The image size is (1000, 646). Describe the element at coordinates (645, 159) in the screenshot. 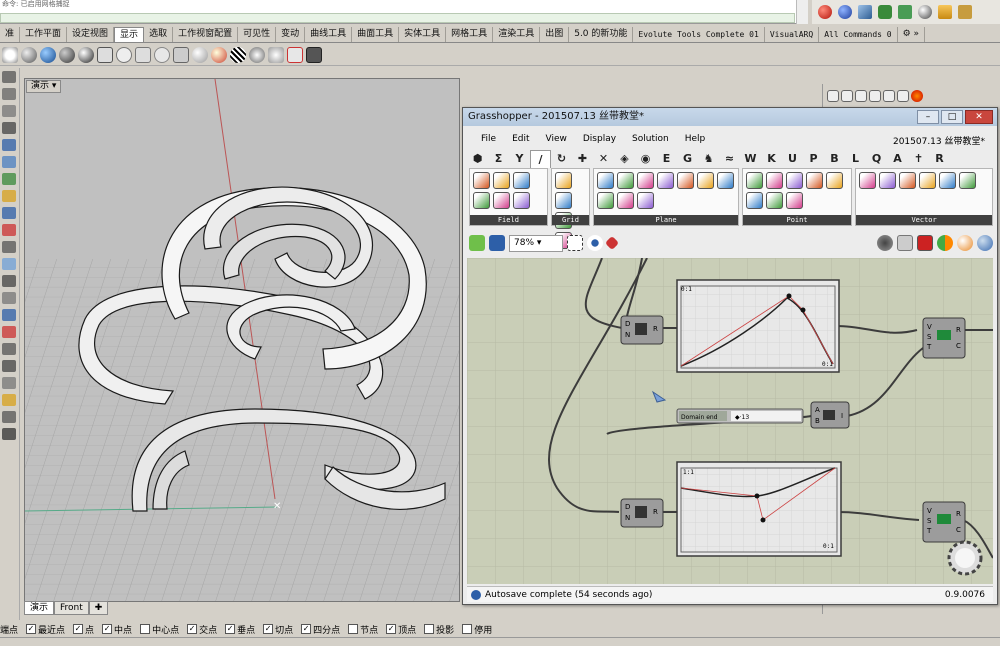

I see `category-tab: ◉` at that location.